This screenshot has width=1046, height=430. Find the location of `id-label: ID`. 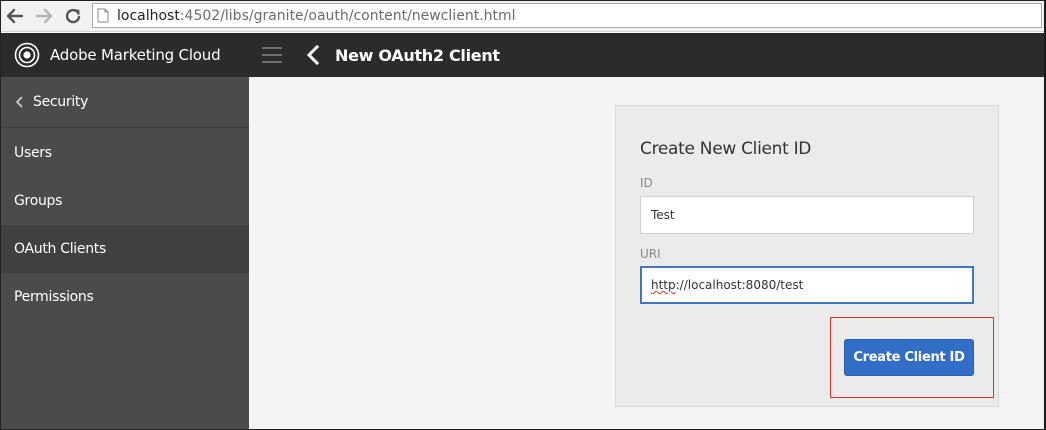

id-label: ID is located at coordinates (646, 183).